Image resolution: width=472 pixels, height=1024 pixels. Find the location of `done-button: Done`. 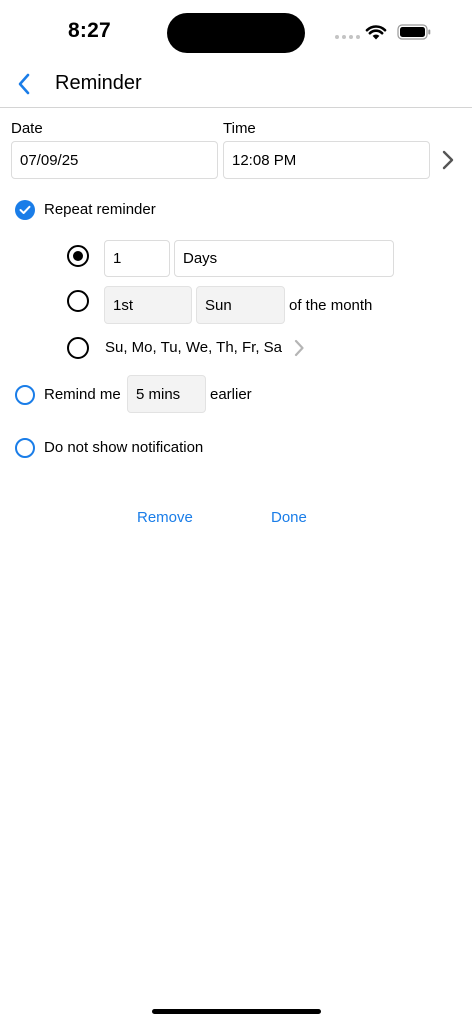

done-button: Done is located at coordinates (289, 517).